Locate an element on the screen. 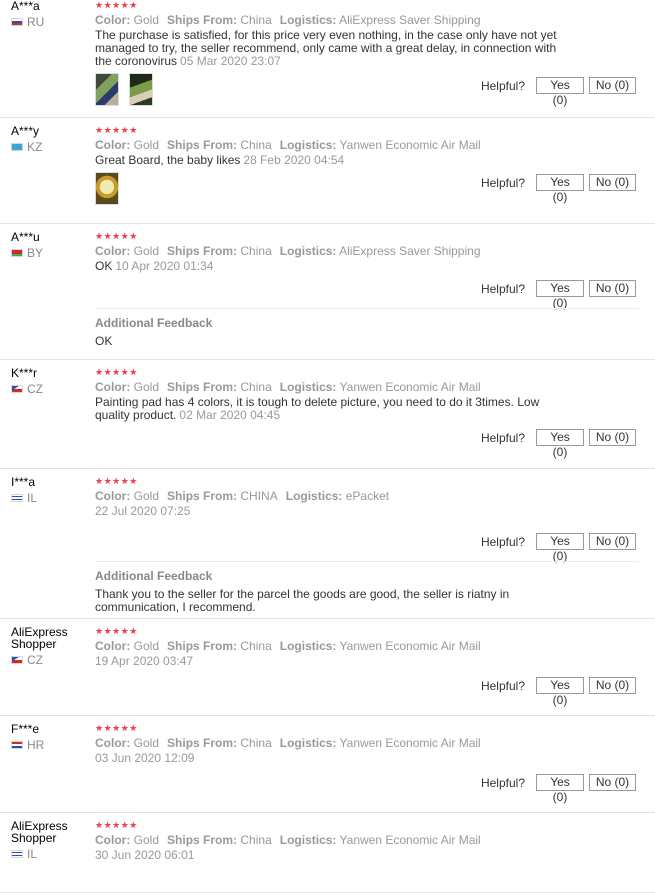 This screenshot has width=655, height=893. reviewer-info: F***e HR is located at coordinates (50, 737).